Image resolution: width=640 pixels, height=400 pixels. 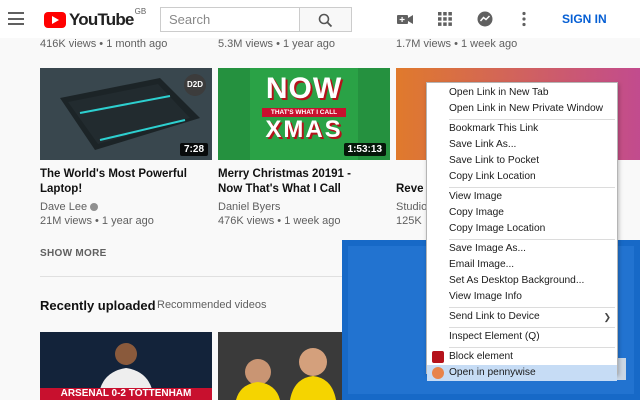 What do you see at coordinates (522, 229) in the screenshot?
I see `menu-copy-image-location: Copy Image Location` at bounding box center [522, 229].